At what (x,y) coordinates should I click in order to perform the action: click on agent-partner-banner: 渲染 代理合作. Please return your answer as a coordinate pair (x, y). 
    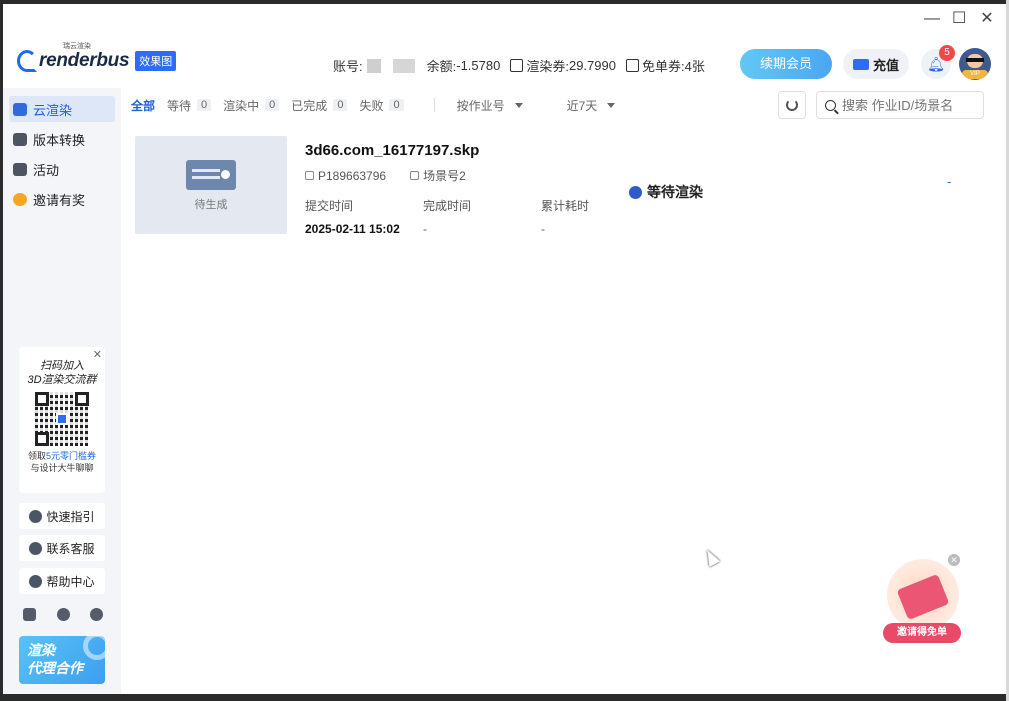
    Looking at the image, I should click on (62, 660).